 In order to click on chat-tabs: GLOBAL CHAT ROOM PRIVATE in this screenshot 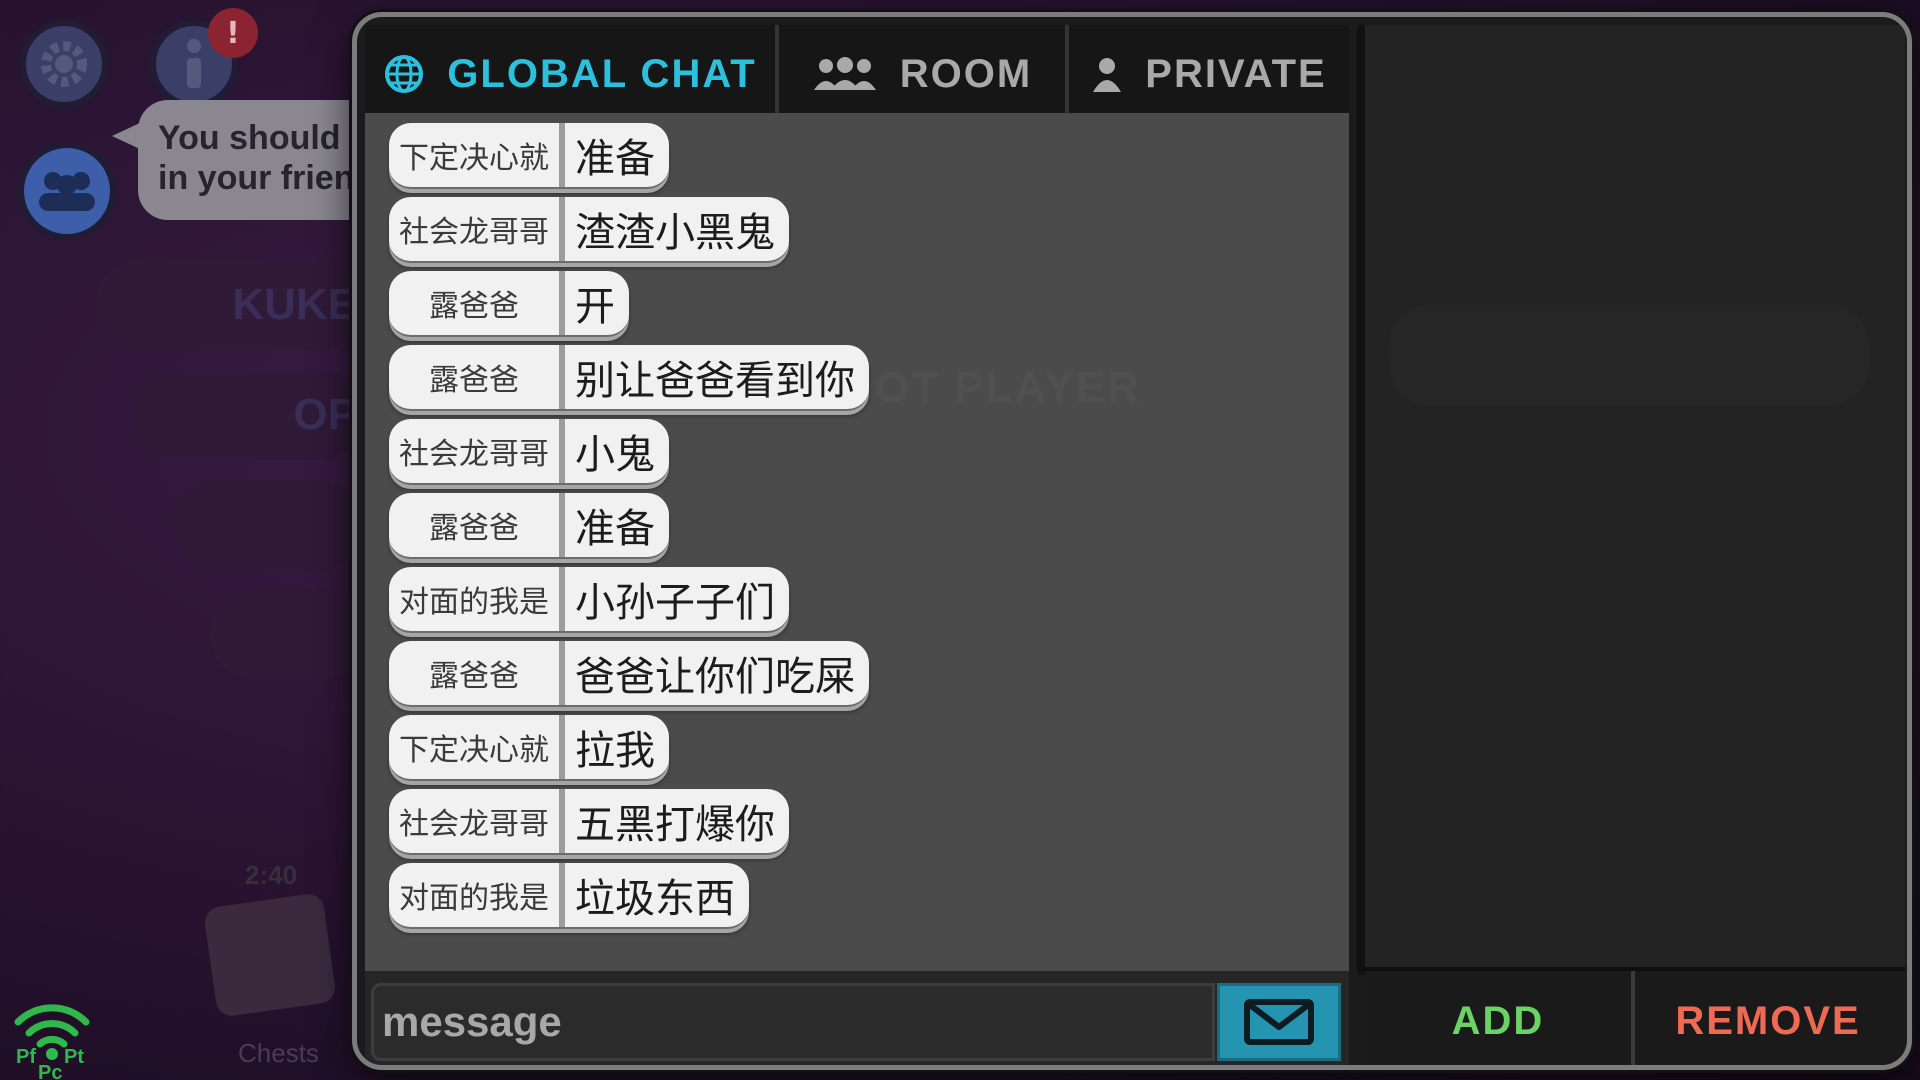, I will do `click(857, 74)`.